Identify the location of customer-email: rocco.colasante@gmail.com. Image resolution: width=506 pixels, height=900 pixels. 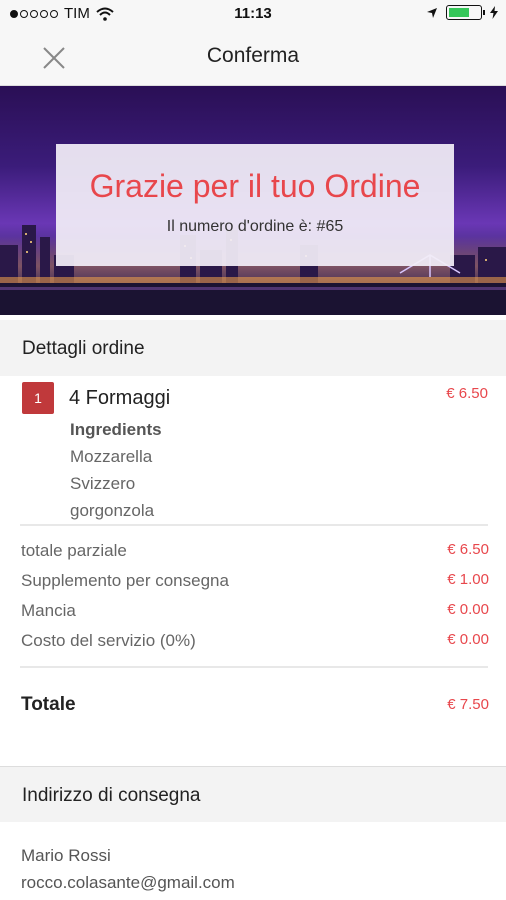
(128, 882).